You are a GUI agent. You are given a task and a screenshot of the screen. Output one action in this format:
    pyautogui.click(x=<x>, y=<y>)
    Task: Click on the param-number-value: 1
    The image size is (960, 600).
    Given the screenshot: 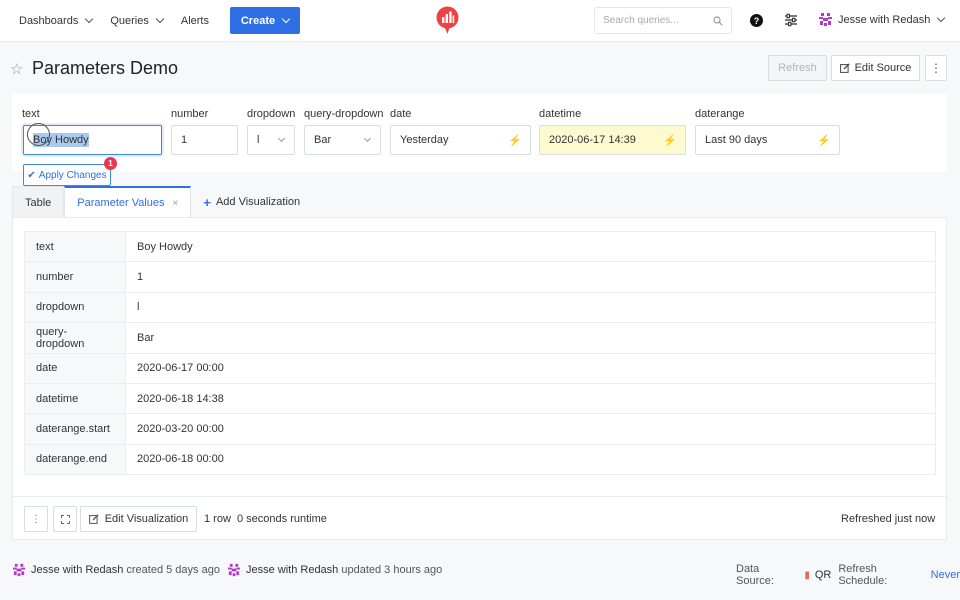 What is the action you would take?
    pyautogui.click(x=184, y=140)
    